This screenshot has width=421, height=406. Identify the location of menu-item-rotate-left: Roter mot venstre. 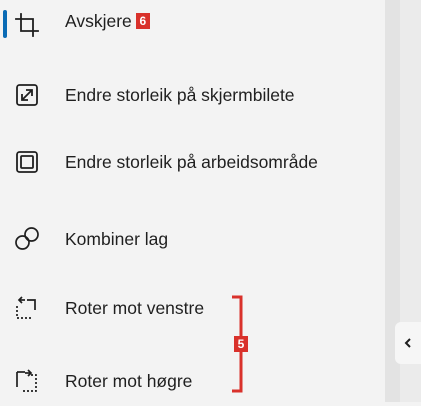
(192, 308).